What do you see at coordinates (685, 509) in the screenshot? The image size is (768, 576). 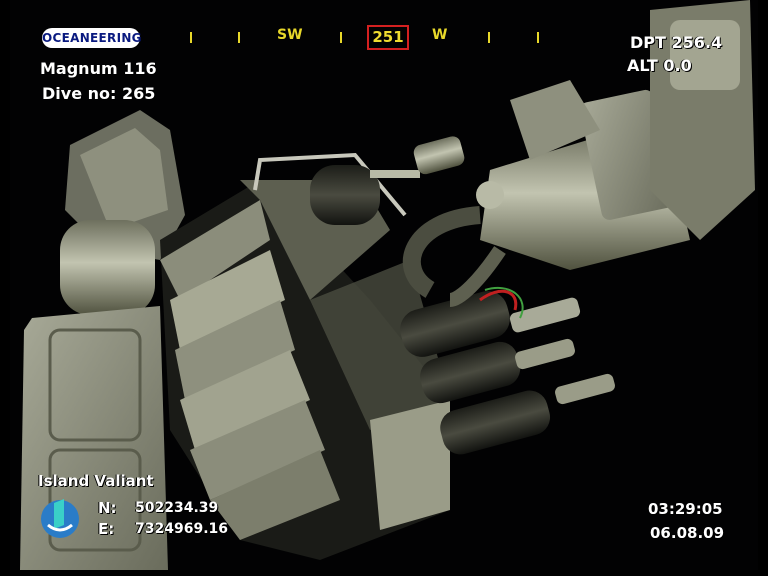 I see `time-readout: 03:29:05` at bounding box center [685, 509].